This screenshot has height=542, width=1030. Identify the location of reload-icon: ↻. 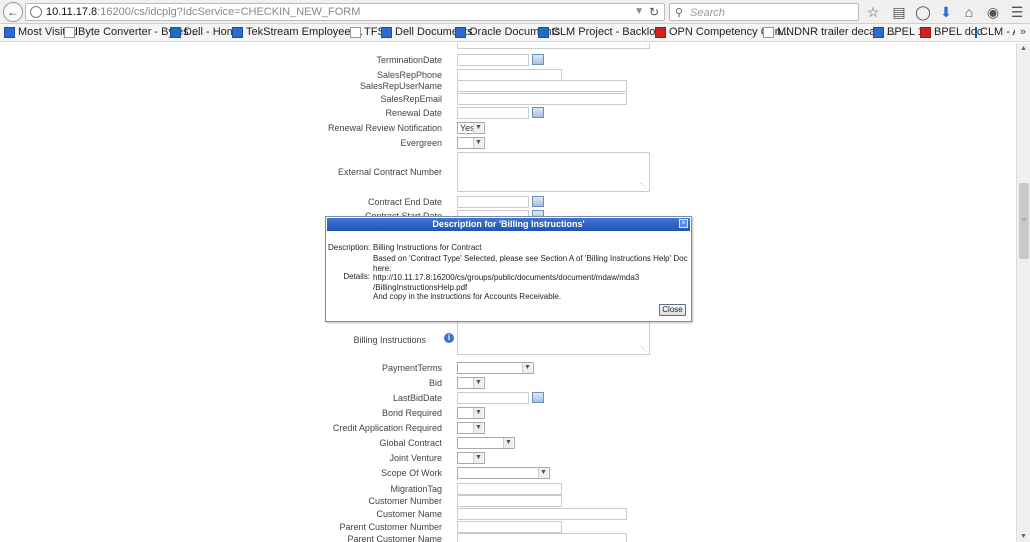
(654, 12).